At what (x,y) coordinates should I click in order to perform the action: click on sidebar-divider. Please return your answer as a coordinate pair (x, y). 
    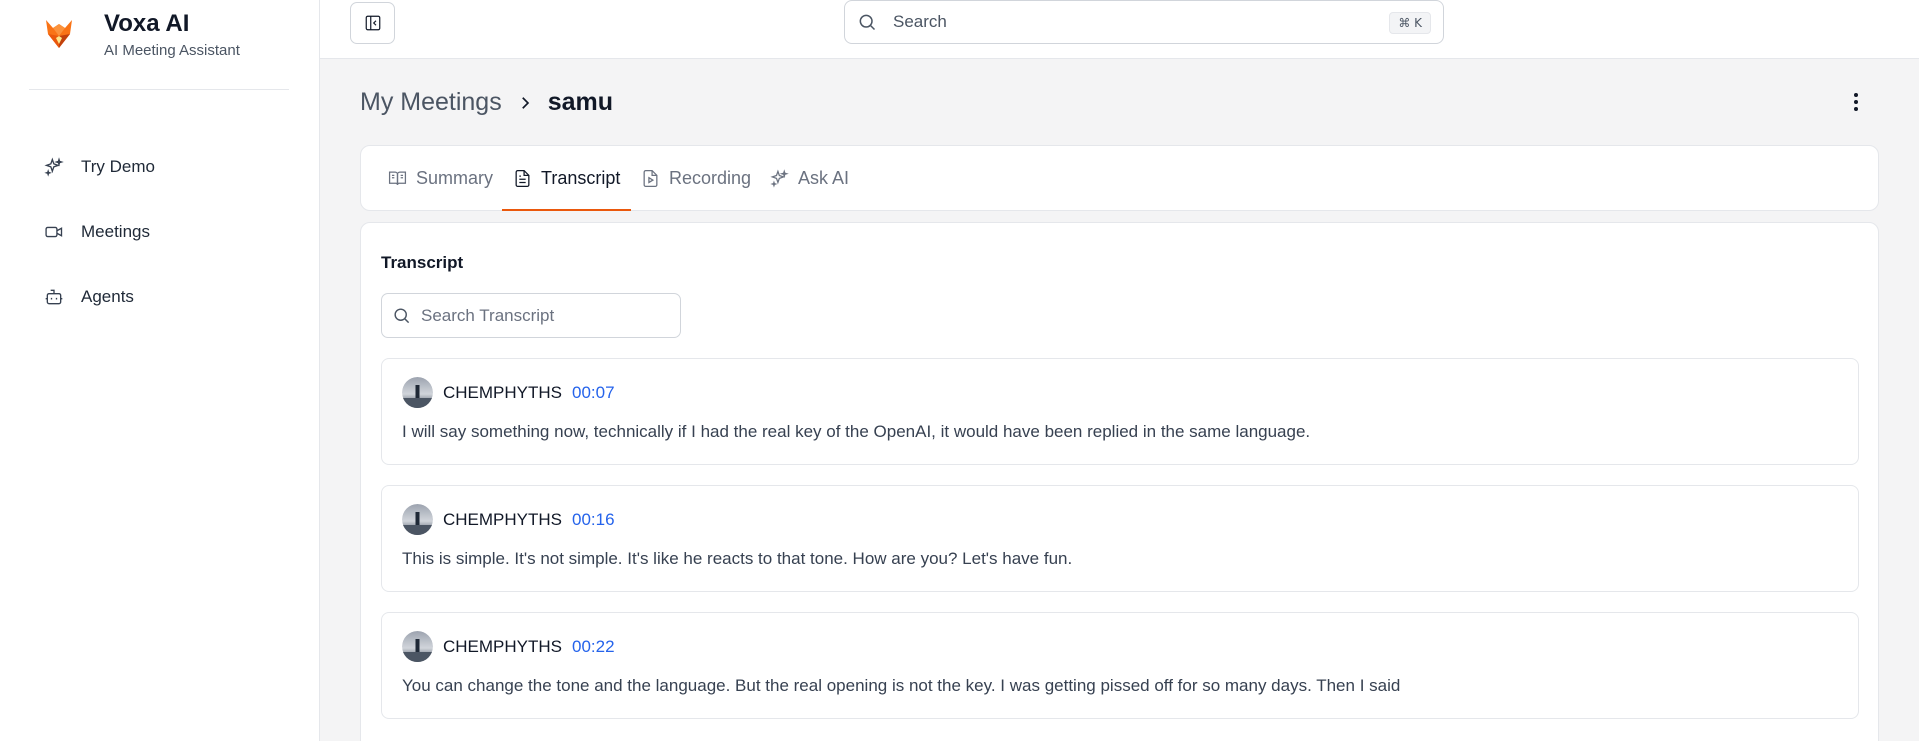
    Looking at the image, I should click on (159, 89).